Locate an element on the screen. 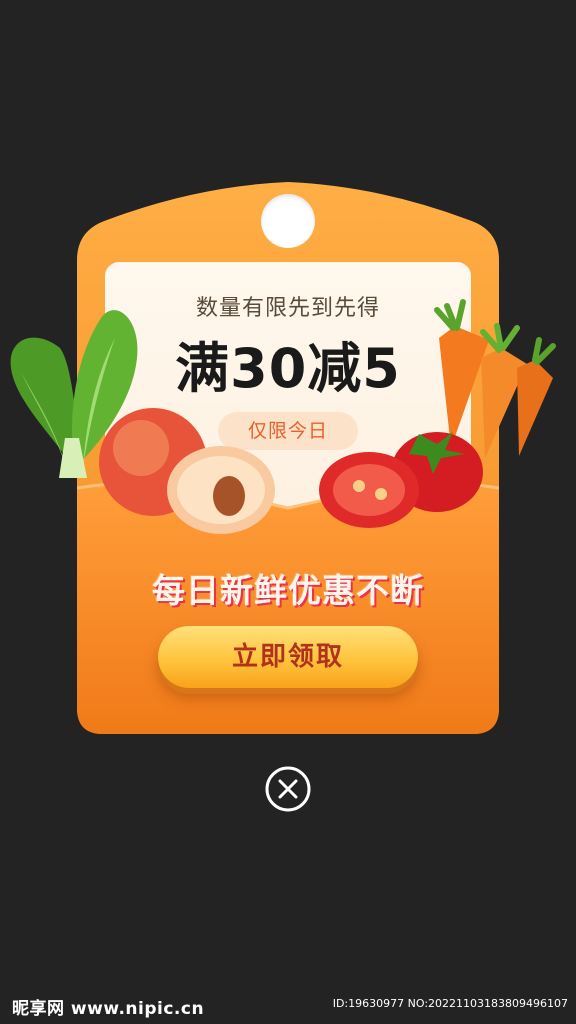 This screenshot has width=576, height=1024. peach-icon is located at coordinates (187, 471).